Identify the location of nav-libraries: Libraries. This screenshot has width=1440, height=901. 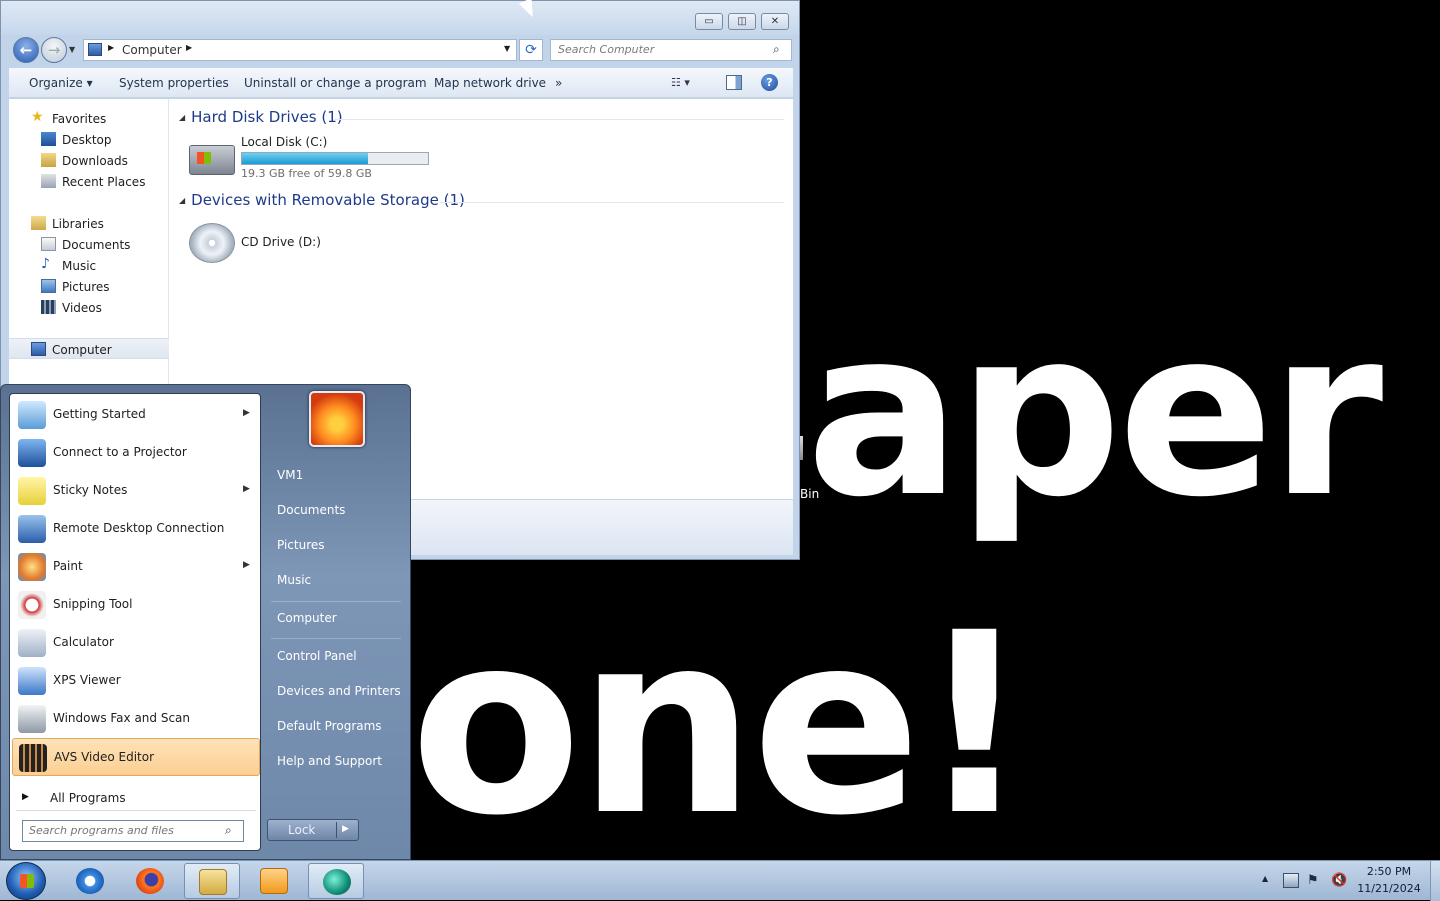
(89, 223).